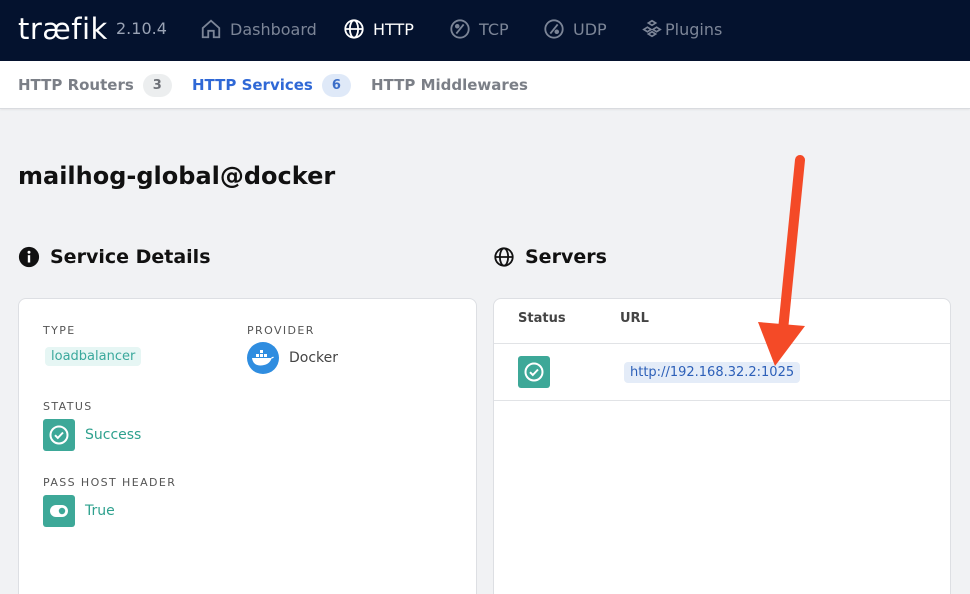 This screenshot has height=594, width=970. I want to click on services-count-badge: 6, so click(336, 85).